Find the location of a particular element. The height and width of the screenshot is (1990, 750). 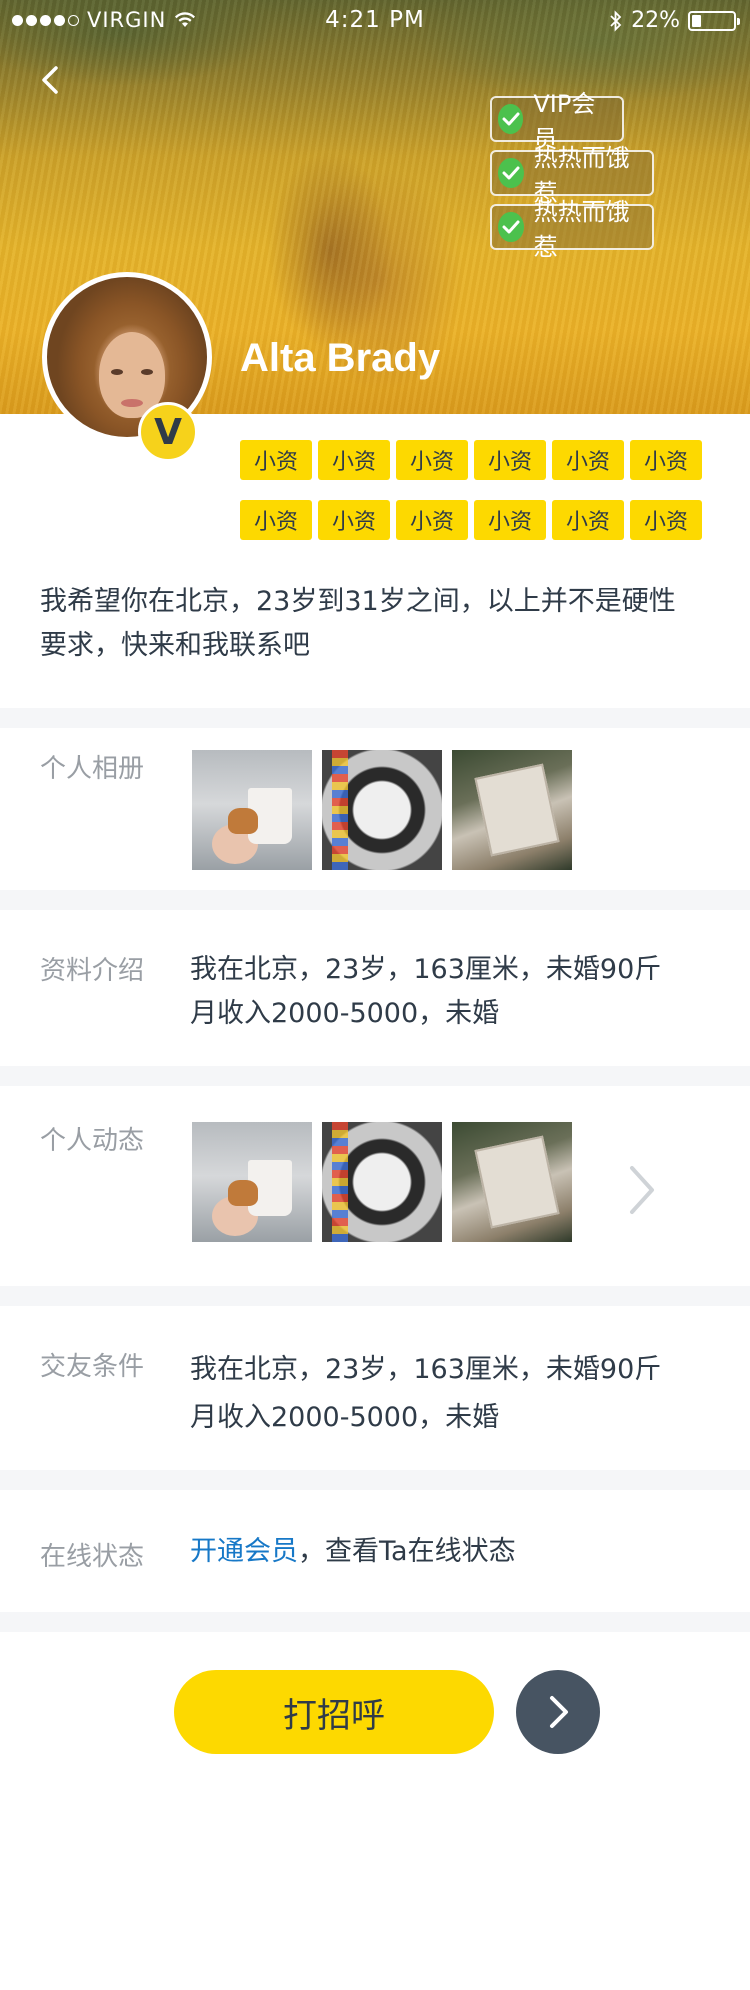

criteria-label: 交友条件 is located at coordinates (92, 1367).